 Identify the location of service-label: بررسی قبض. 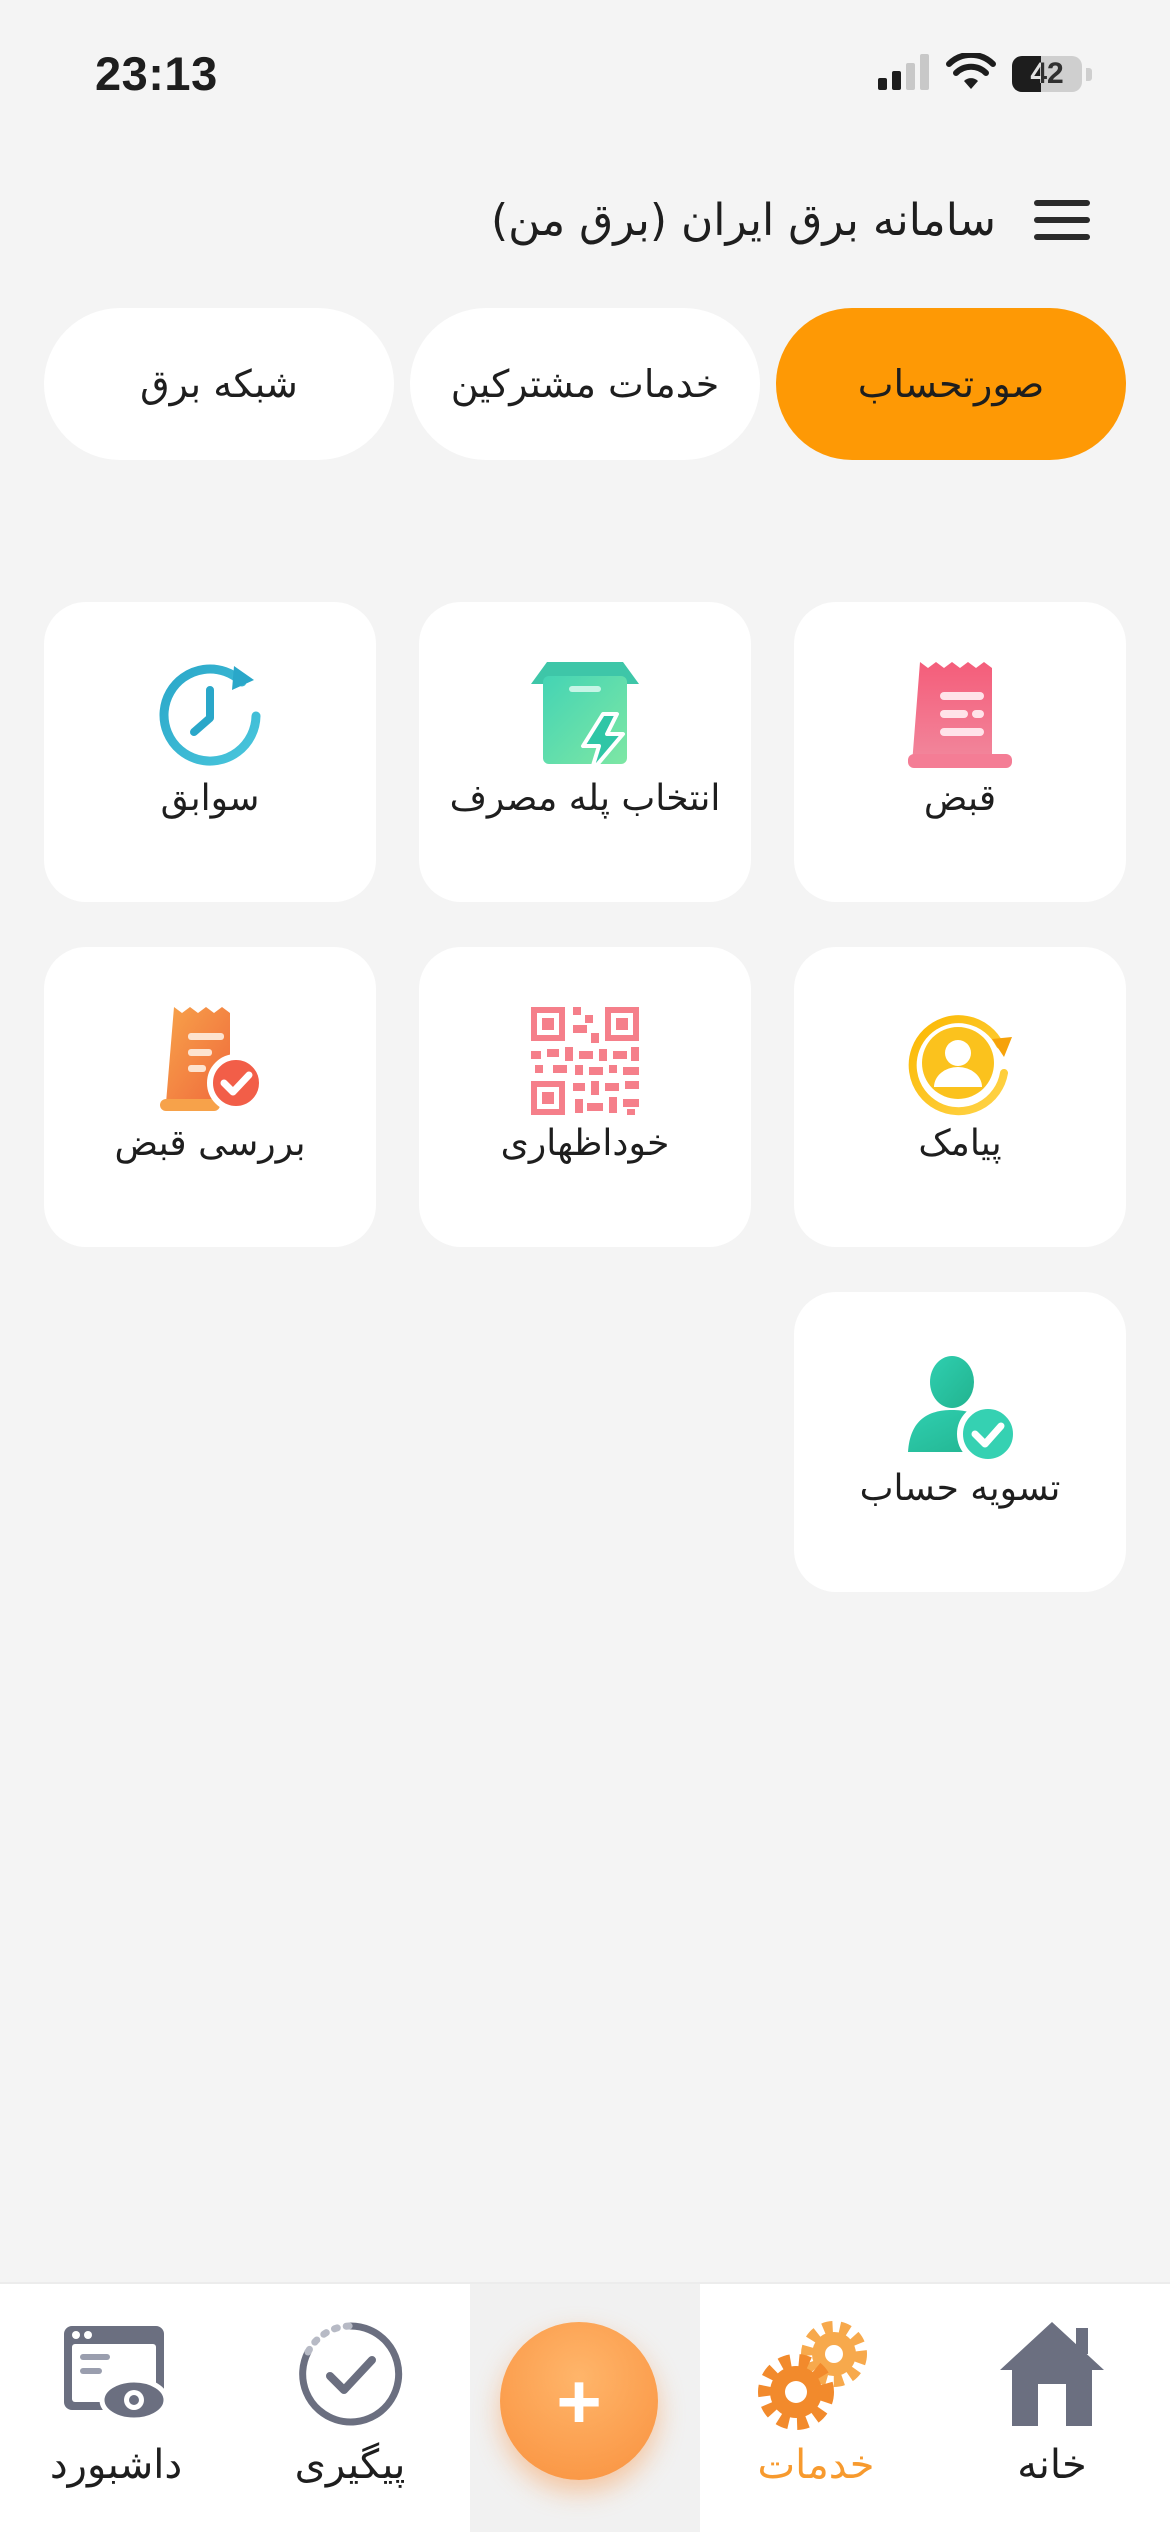
(210, 1143).